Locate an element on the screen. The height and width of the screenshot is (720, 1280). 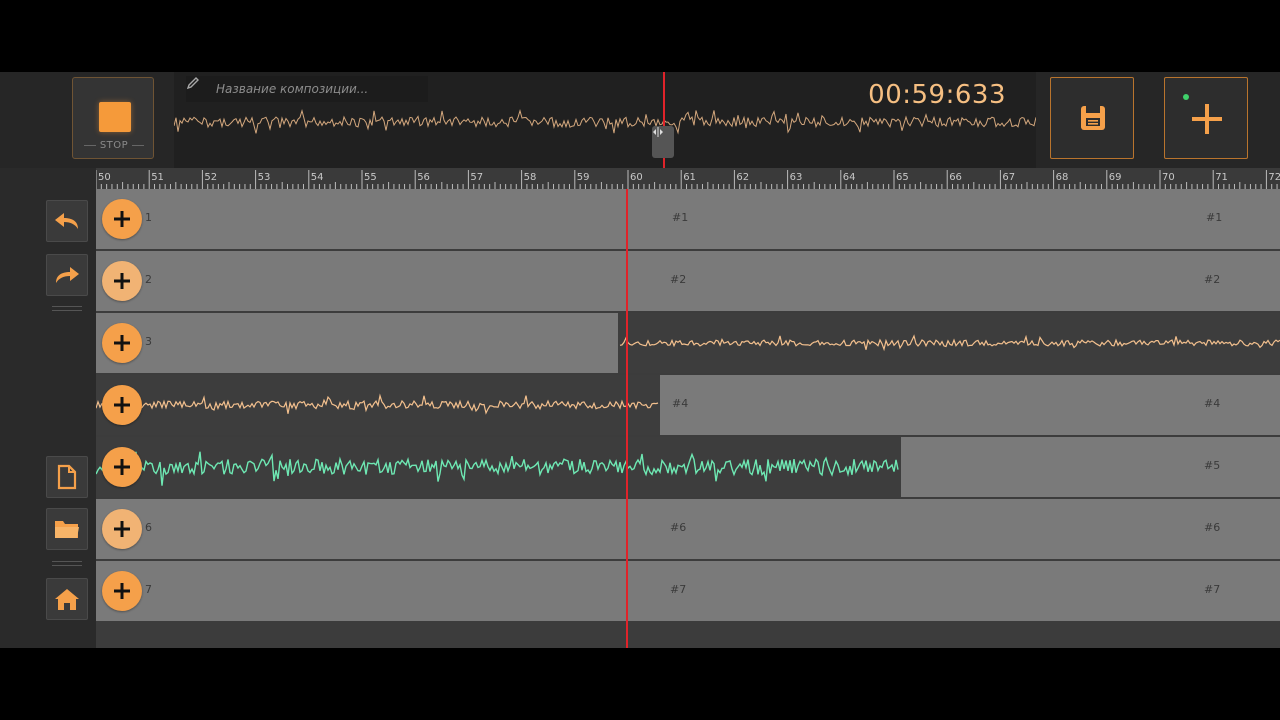
track-number: 3 is located at coordinates (148, 341).